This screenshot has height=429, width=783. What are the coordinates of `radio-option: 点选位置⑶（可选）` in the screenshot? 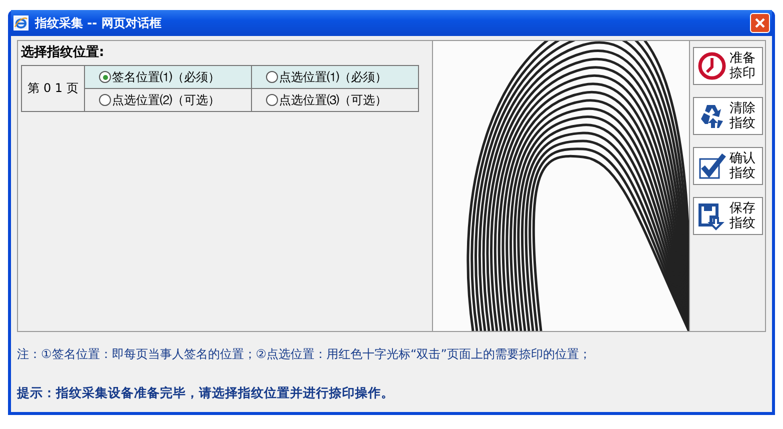 It's located at (335, 100).